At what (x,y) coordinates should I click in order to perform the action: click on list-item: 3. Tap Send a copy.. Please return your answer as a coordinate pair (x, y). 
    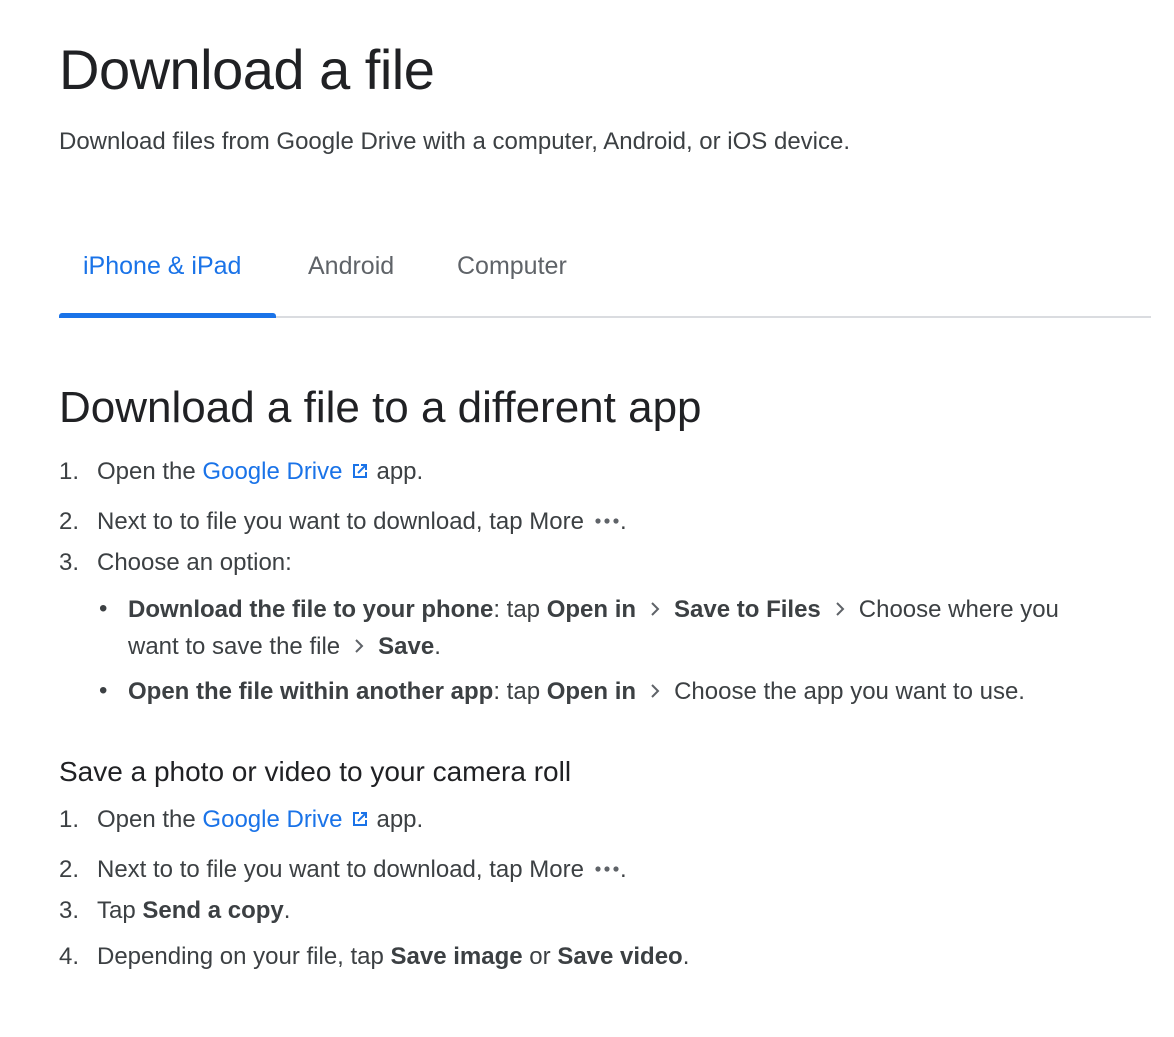
    Looking at the image, I should click on (174, 911).